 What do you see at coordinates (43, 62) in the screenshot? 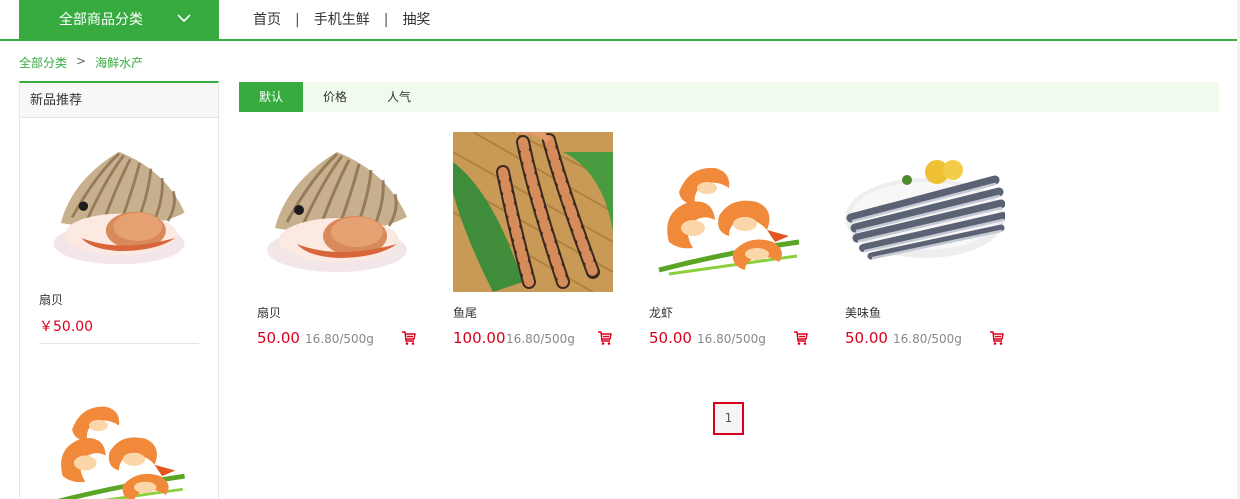
I see `breadcrumb-root-link: 全部分类` at bounding box center [43, 62].